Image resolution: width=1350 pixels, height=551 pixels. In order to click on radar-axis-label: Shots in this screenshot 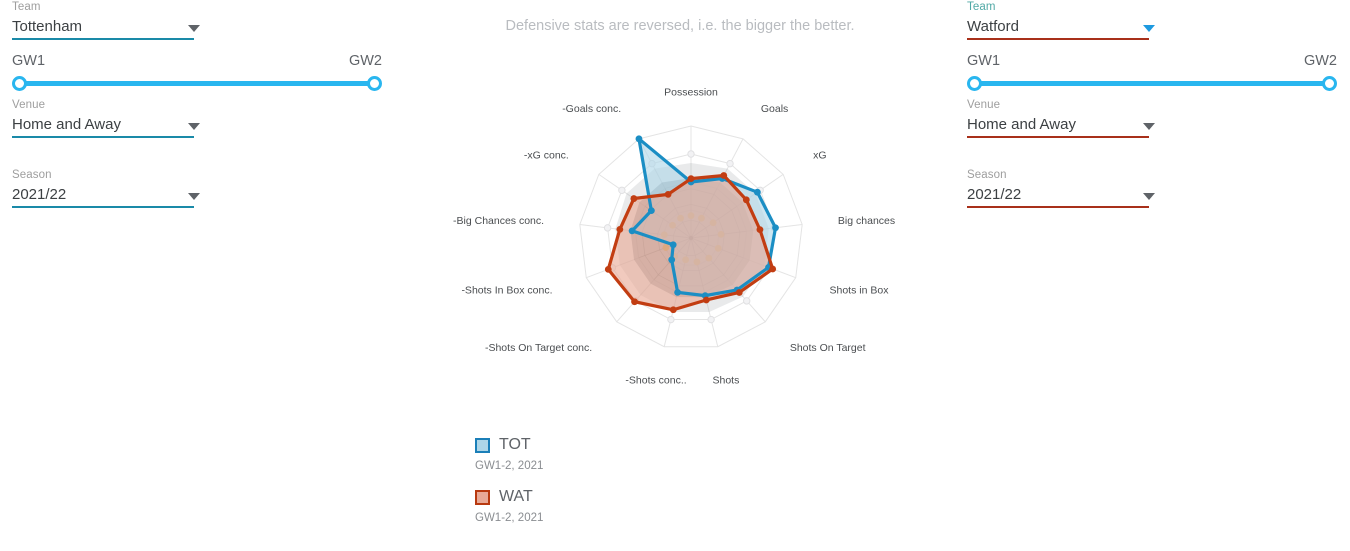, I will do `click(726, 380)`.